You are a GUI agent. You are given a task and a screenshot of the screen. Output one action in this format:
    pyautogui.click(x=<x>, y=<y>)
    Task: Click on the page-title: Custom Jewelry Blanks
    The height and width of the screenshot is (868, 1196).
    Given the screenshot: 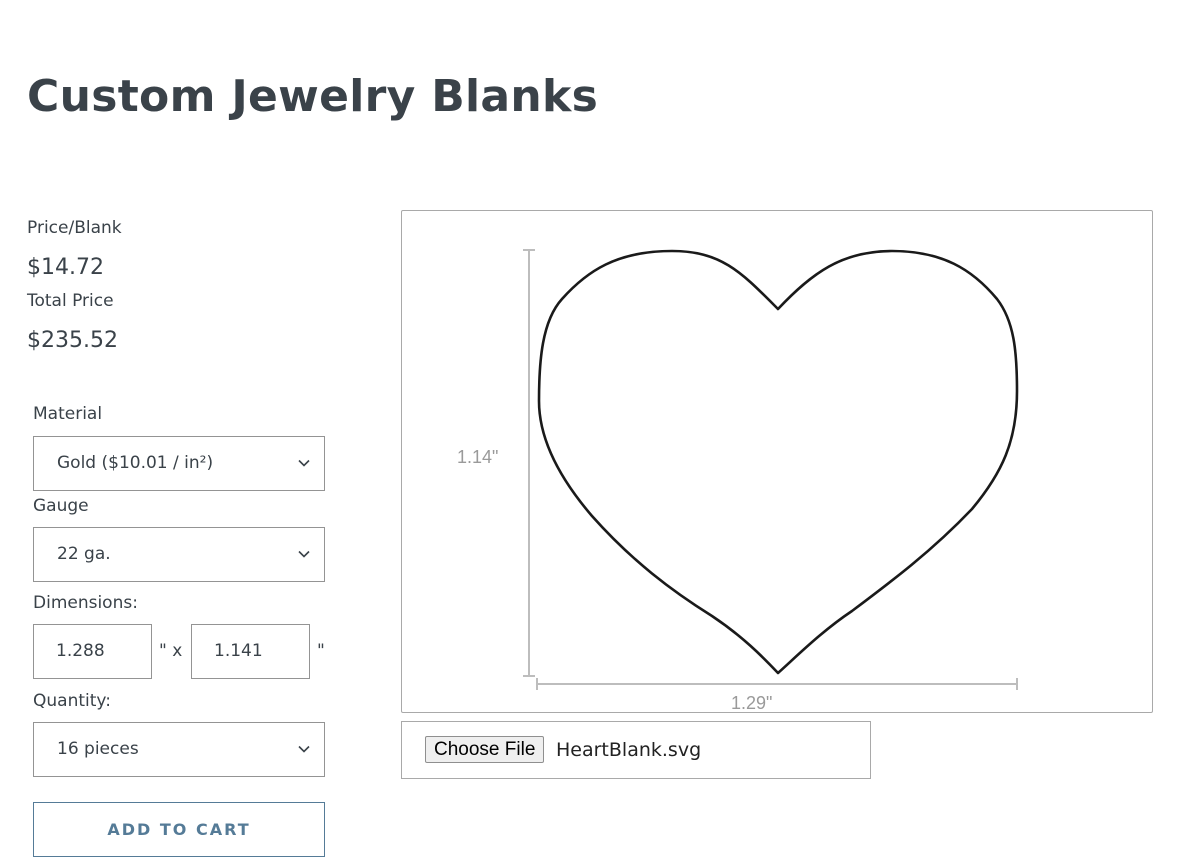 What is the action you would take?
    pyautogui.click(x=313, y=96)
    